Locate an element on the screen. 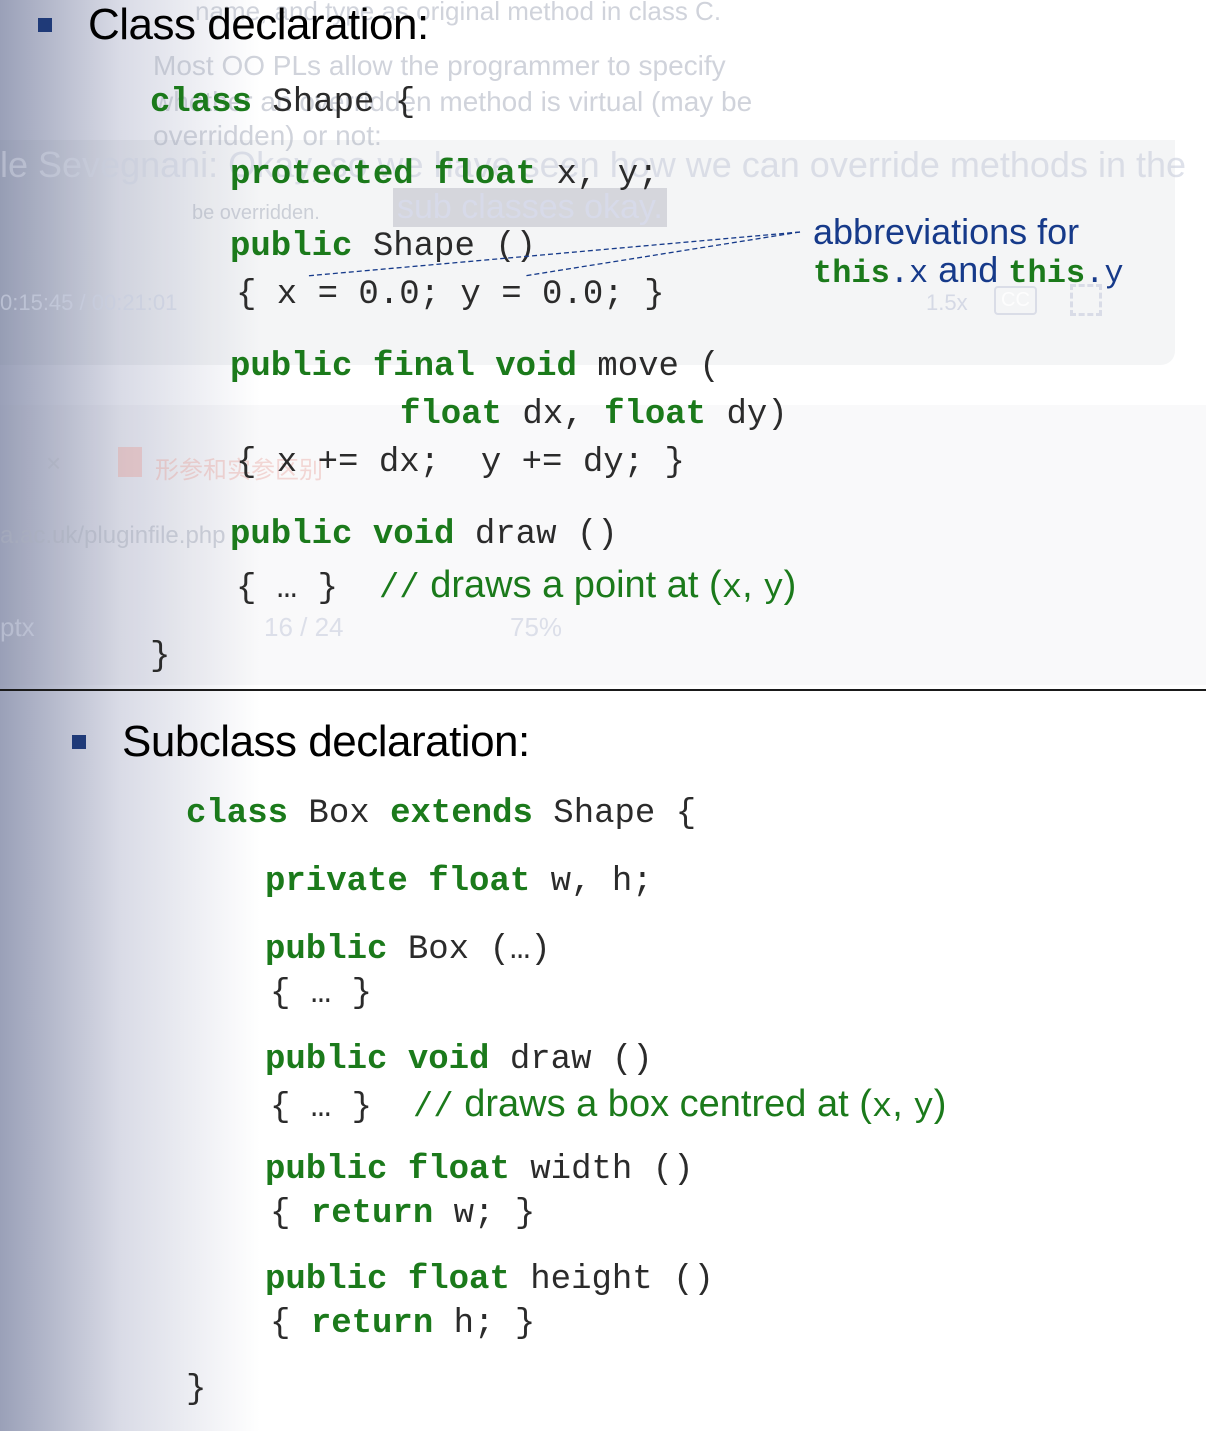 The width and height of the screenshot is (1206, 1431). code-line-box-draw-body: { … } // draws a box centred at (x, y) is located at coordinates (608, 1105).